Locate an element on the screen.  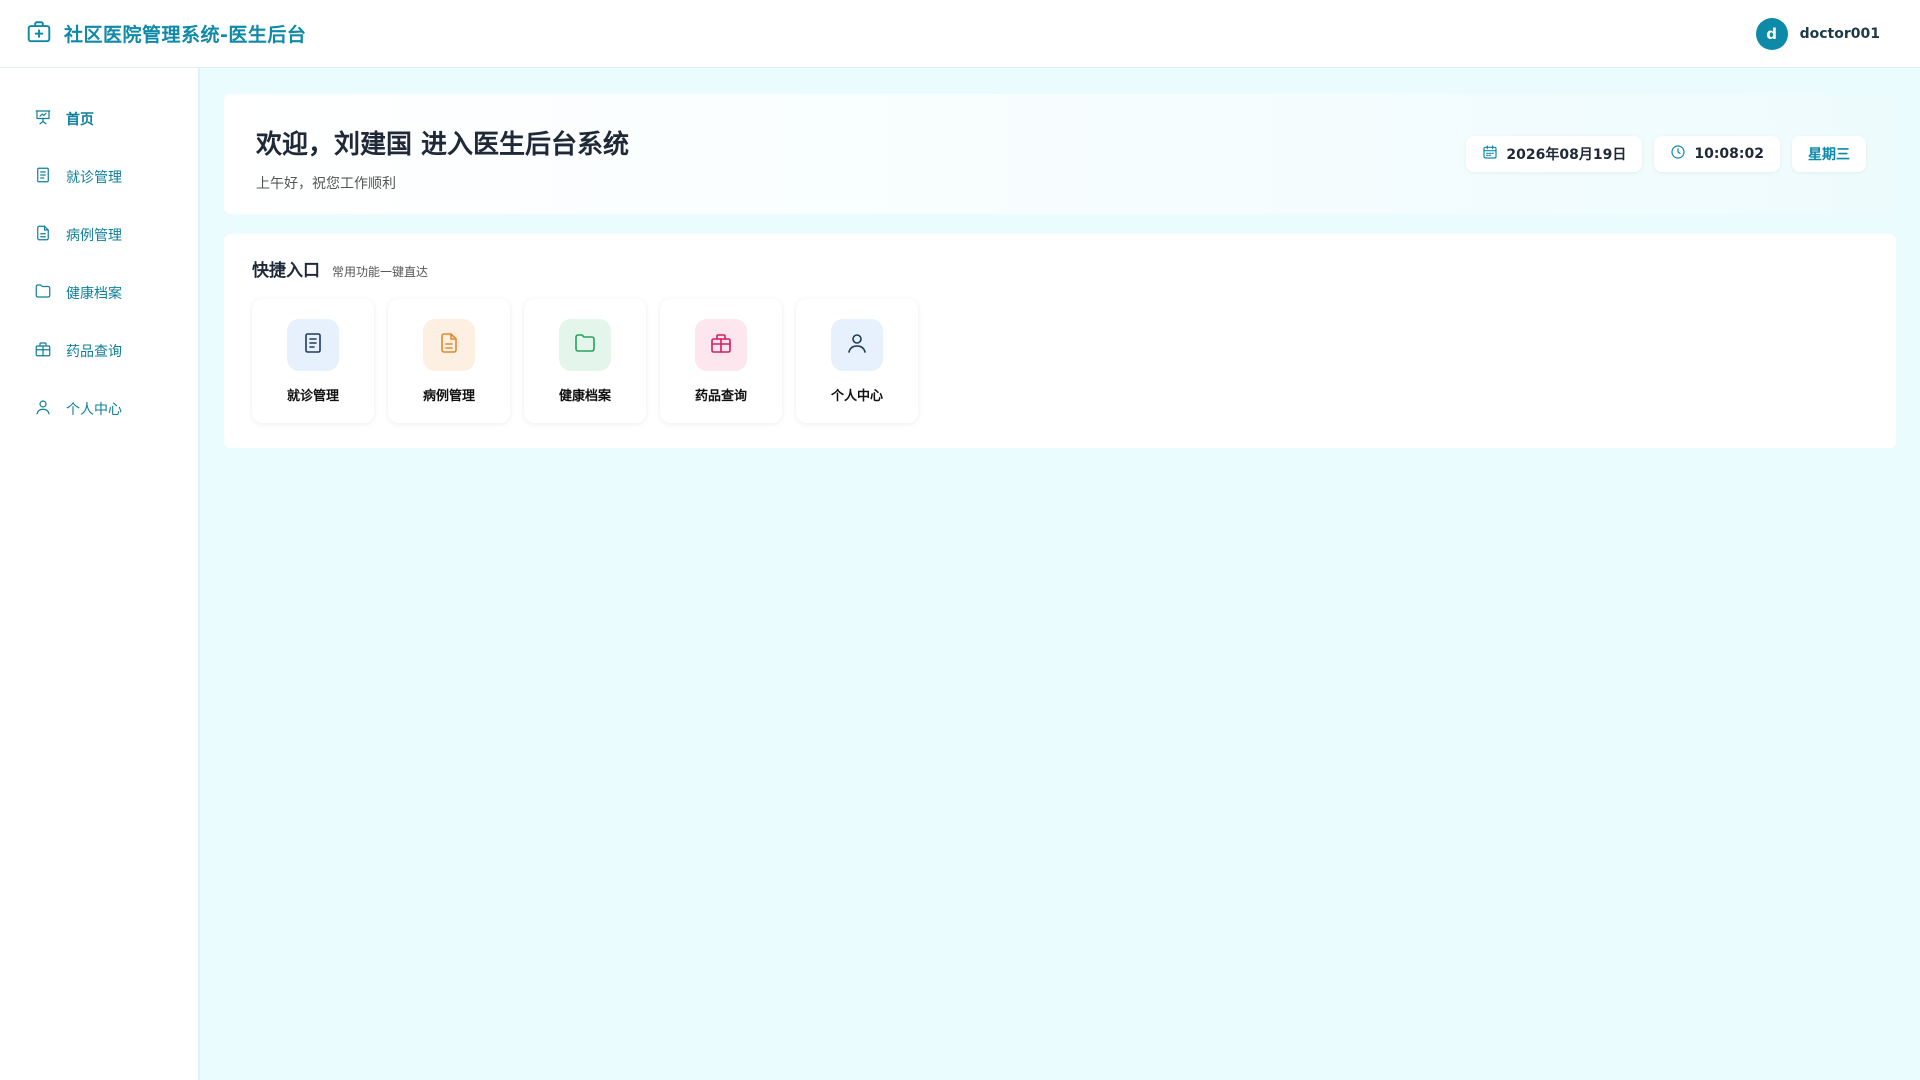
sidebar-item-visits: 就诊管理 is located at coordinates (99, 177).